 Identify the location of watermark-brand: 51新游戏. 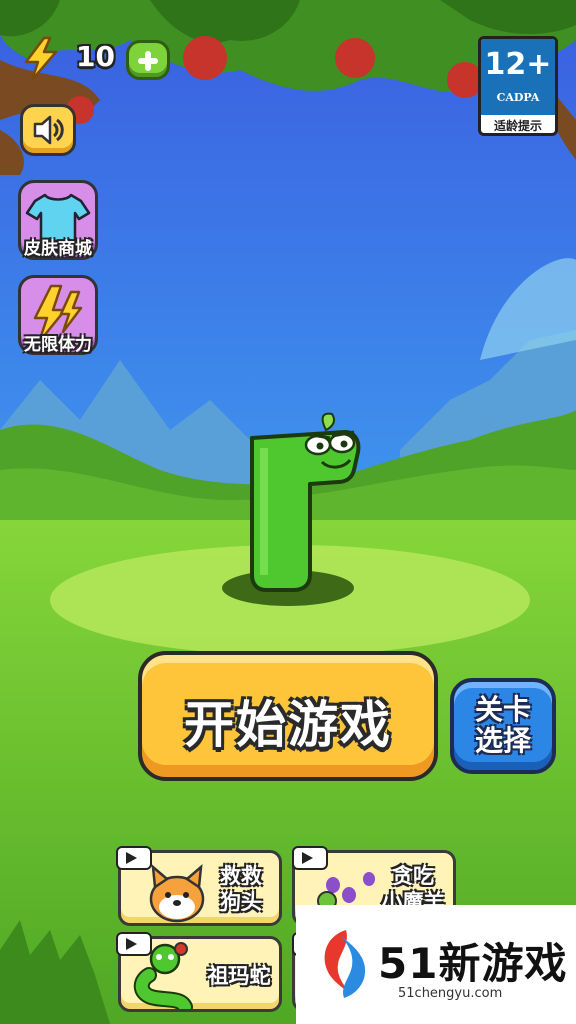
(473, 963).